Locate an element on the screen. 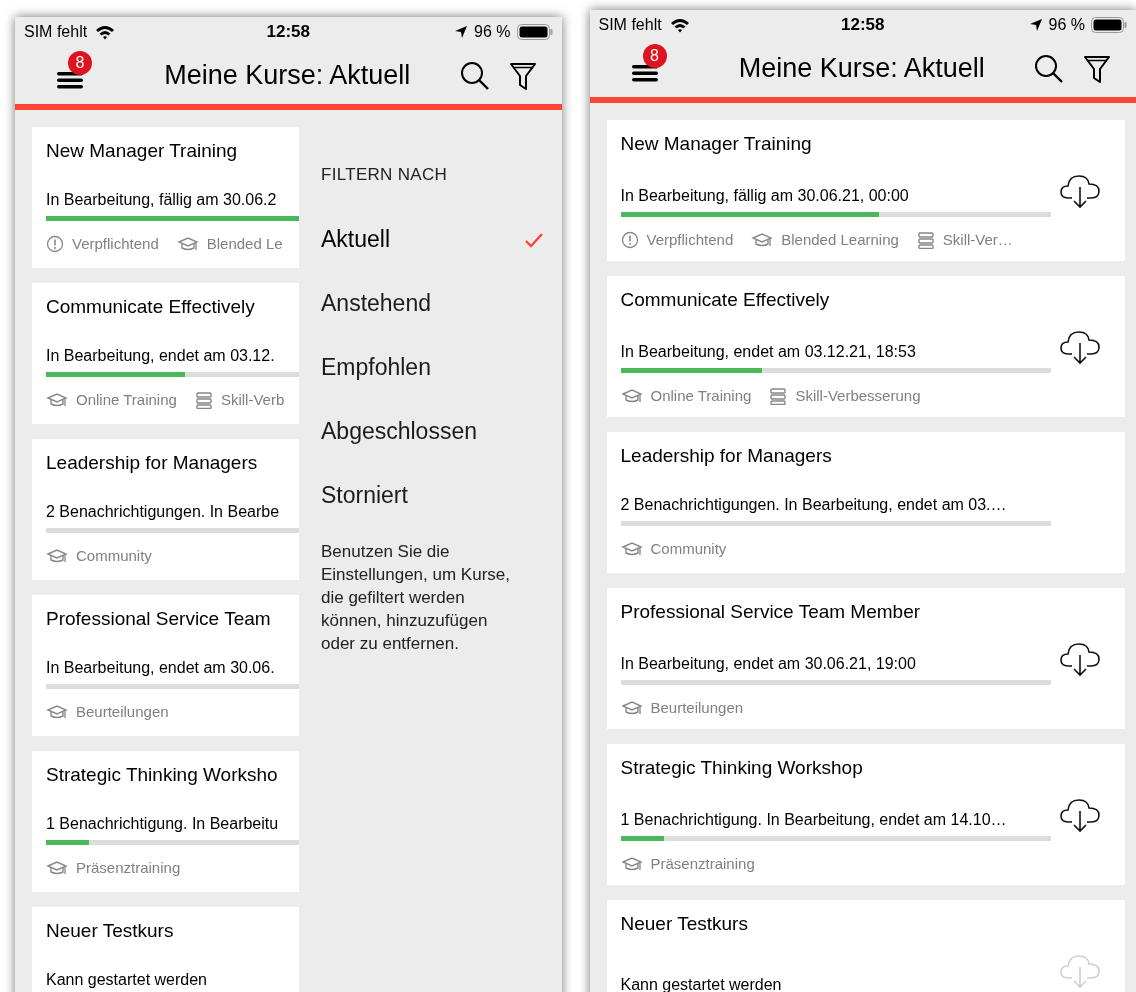  course-card: Communicate Effectively In Bearbeitung, endet am 03.12. Online Training Skill-Verb is located at coordinates (165, 353).